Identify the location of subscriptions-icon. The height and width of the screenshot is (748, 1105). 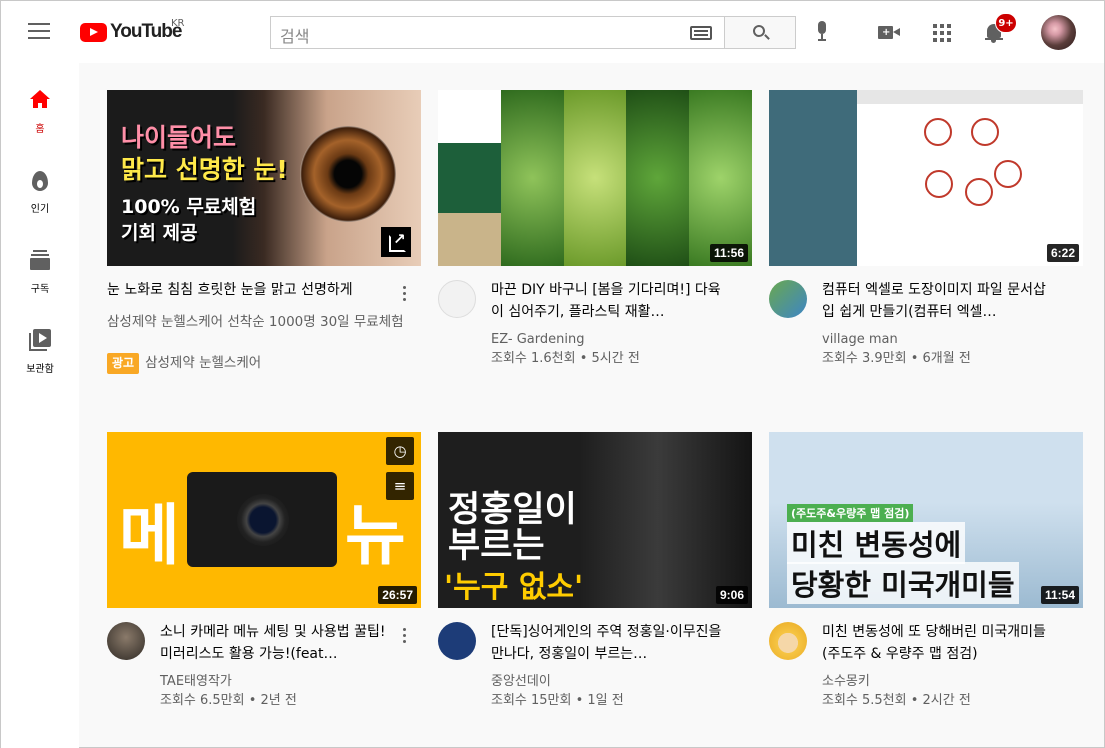
(40, 260).